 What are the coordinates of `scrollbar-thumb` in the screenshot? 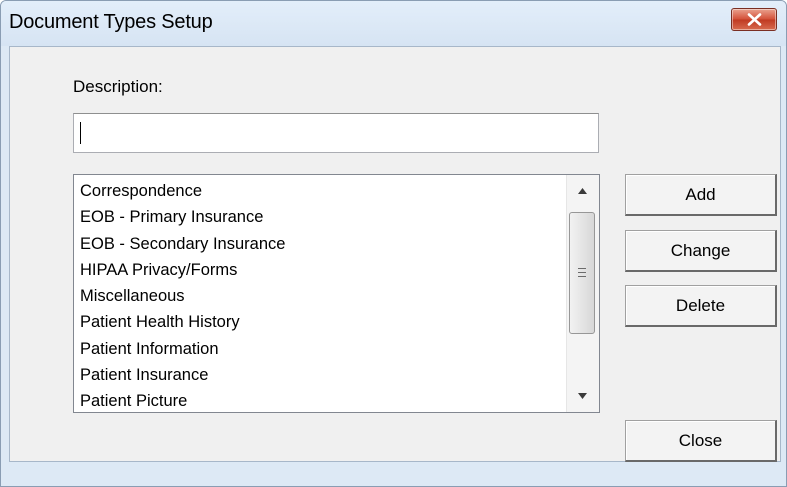 It's located at (582, 273).